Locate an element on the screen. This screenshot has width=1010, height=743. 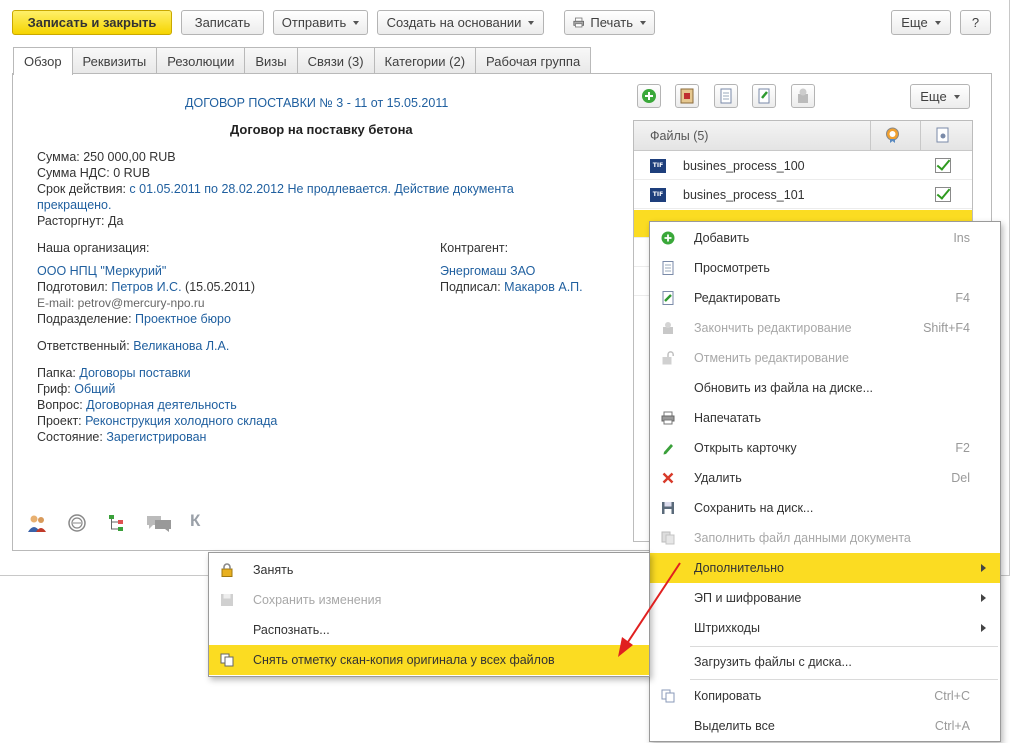
state-link: Зарегистрирован is located at coordinates (156, 437).